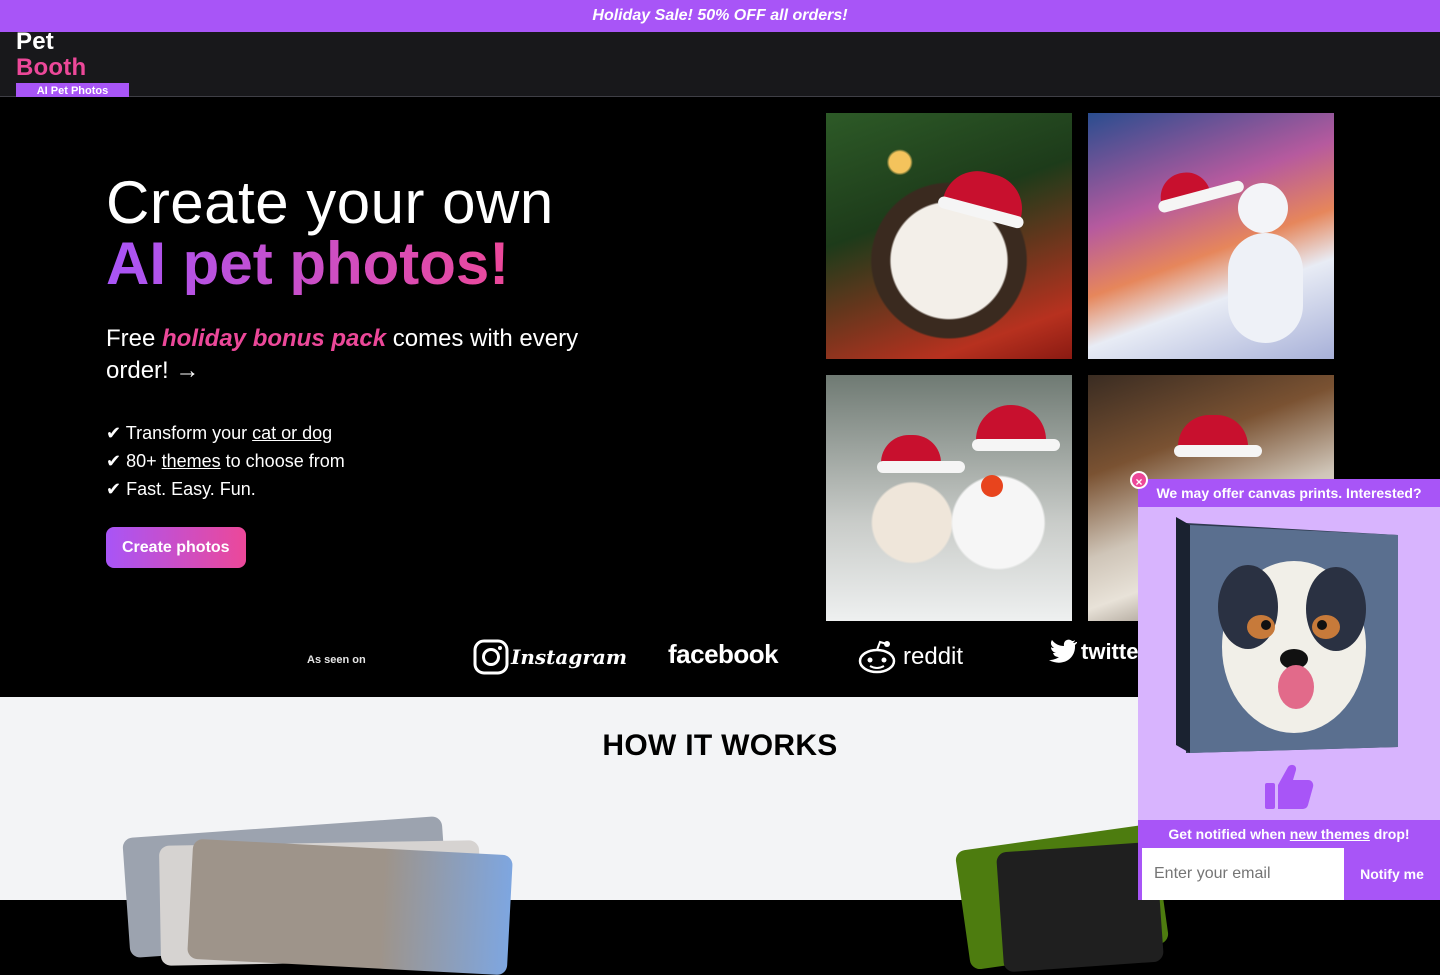 The width and height of the screenshot is (1440, 975). Describe the element at coordinates (1097, 652) in the screenshot. I see `twitter-logo: twitter` at that location.